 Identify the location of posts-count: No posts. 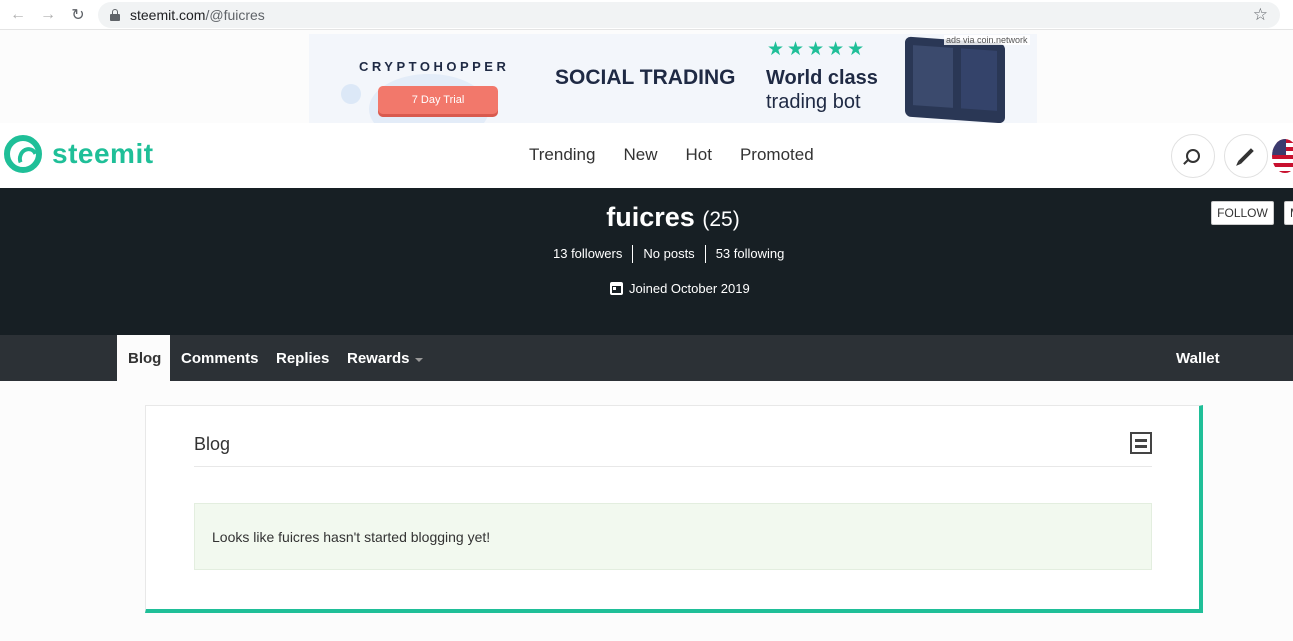
(669, 254).